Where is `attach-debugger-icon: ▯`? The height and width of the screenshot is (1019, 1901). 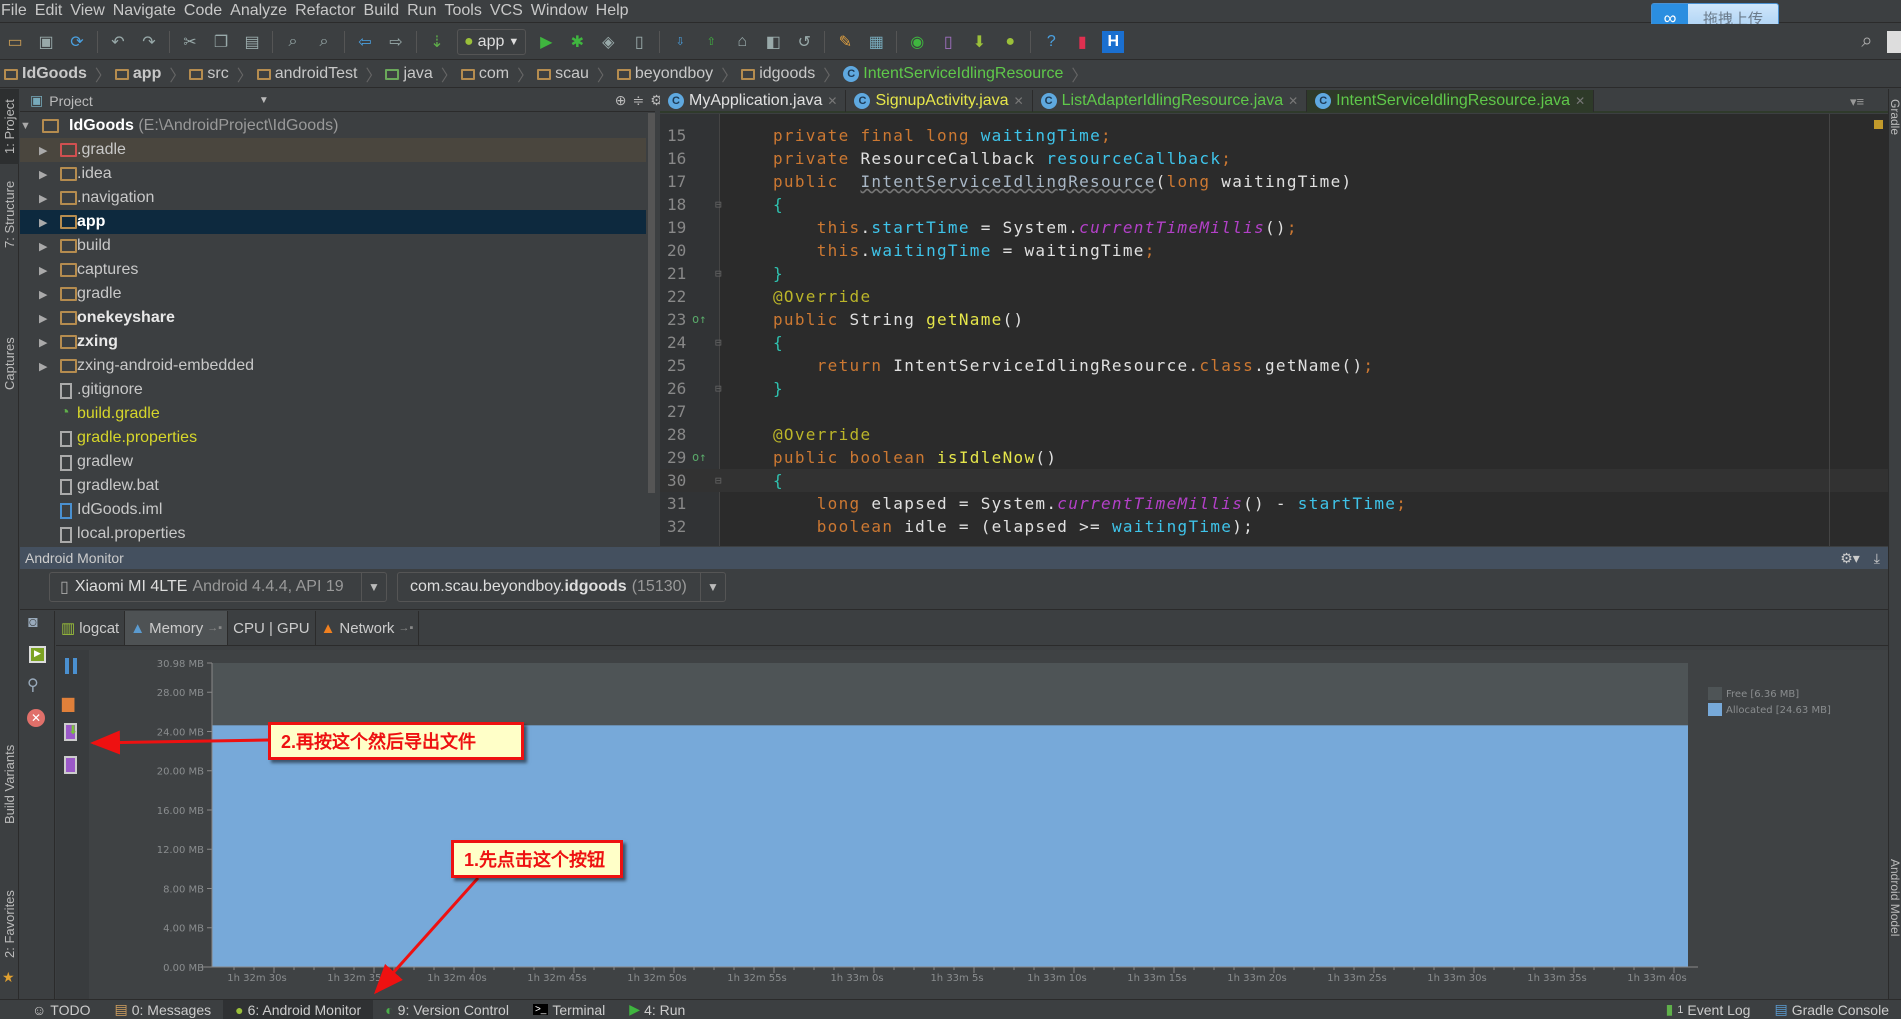 attach-debugger-icon: ▯ is located at coordinates (639, 42).